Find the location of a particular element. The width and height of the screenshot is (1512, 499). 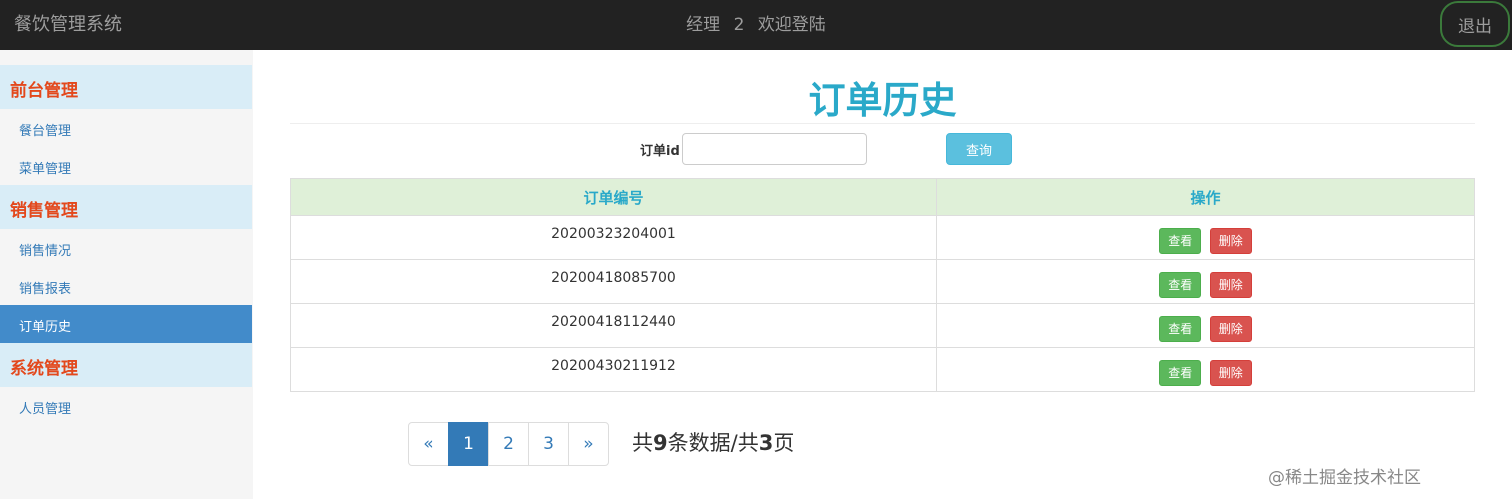

pagination: « 1 2 3 » is located at coordinates (508, 444).